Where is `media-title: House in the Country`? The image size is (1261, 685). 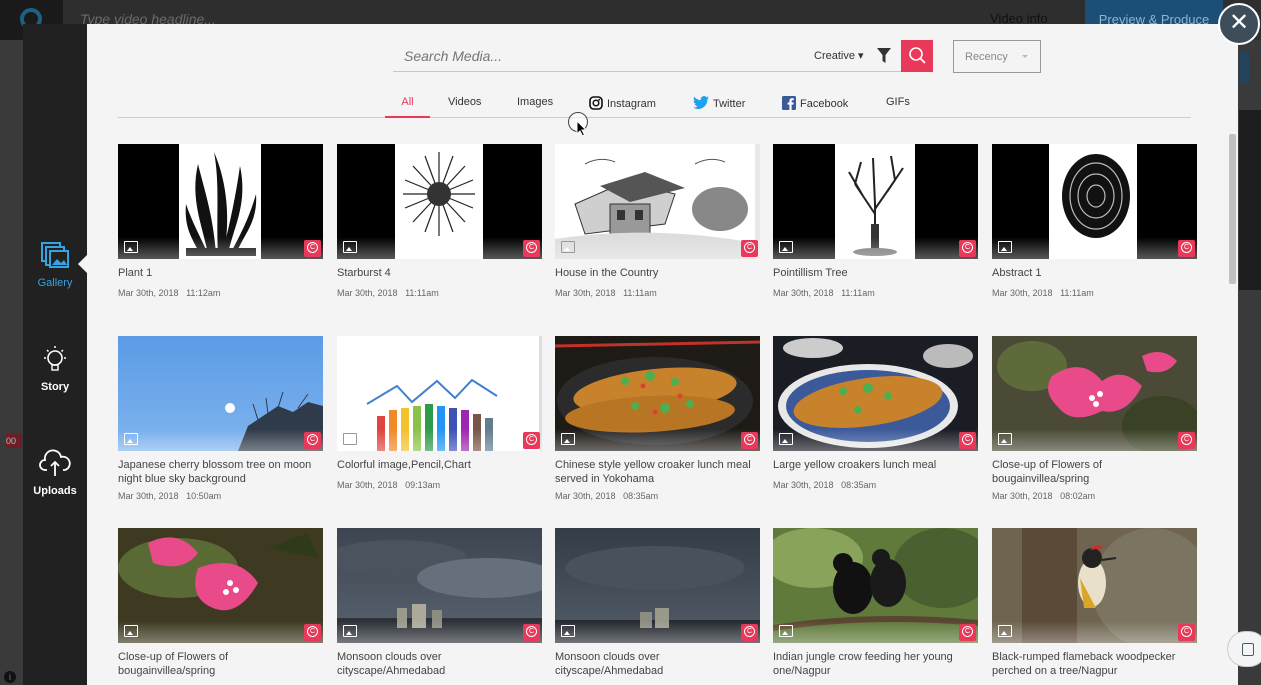 media-title: House in the Country is located at coordinates (607, 273).